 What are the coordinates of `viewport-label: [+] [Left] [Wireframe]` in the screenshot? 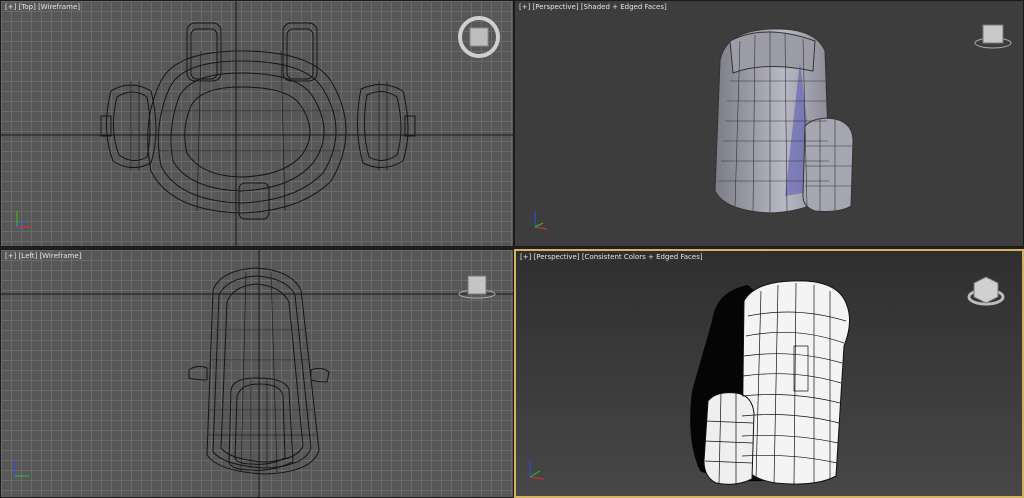 It's located at (43, 256).